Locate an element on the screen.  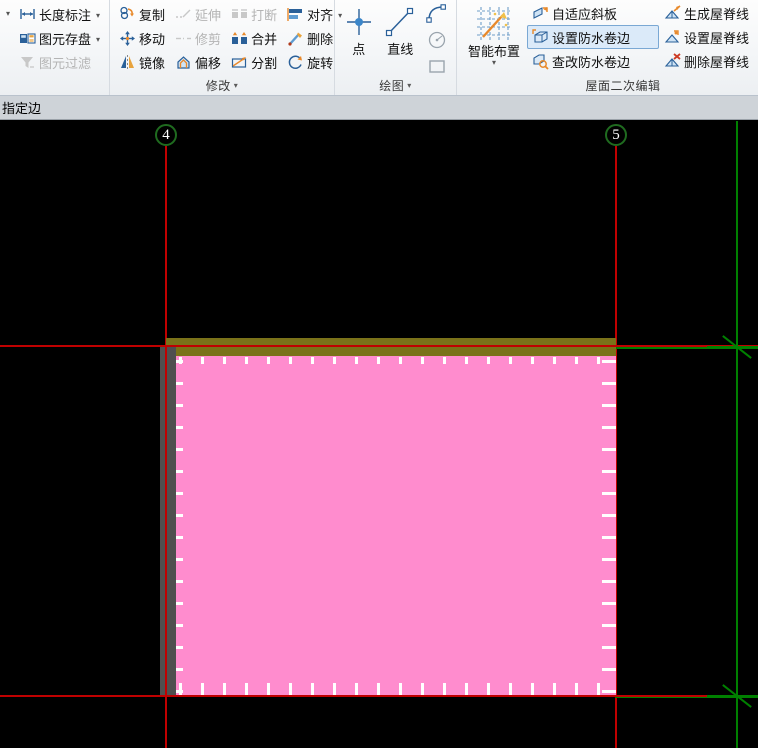
trim-icon is located at coordinates (183, 38).